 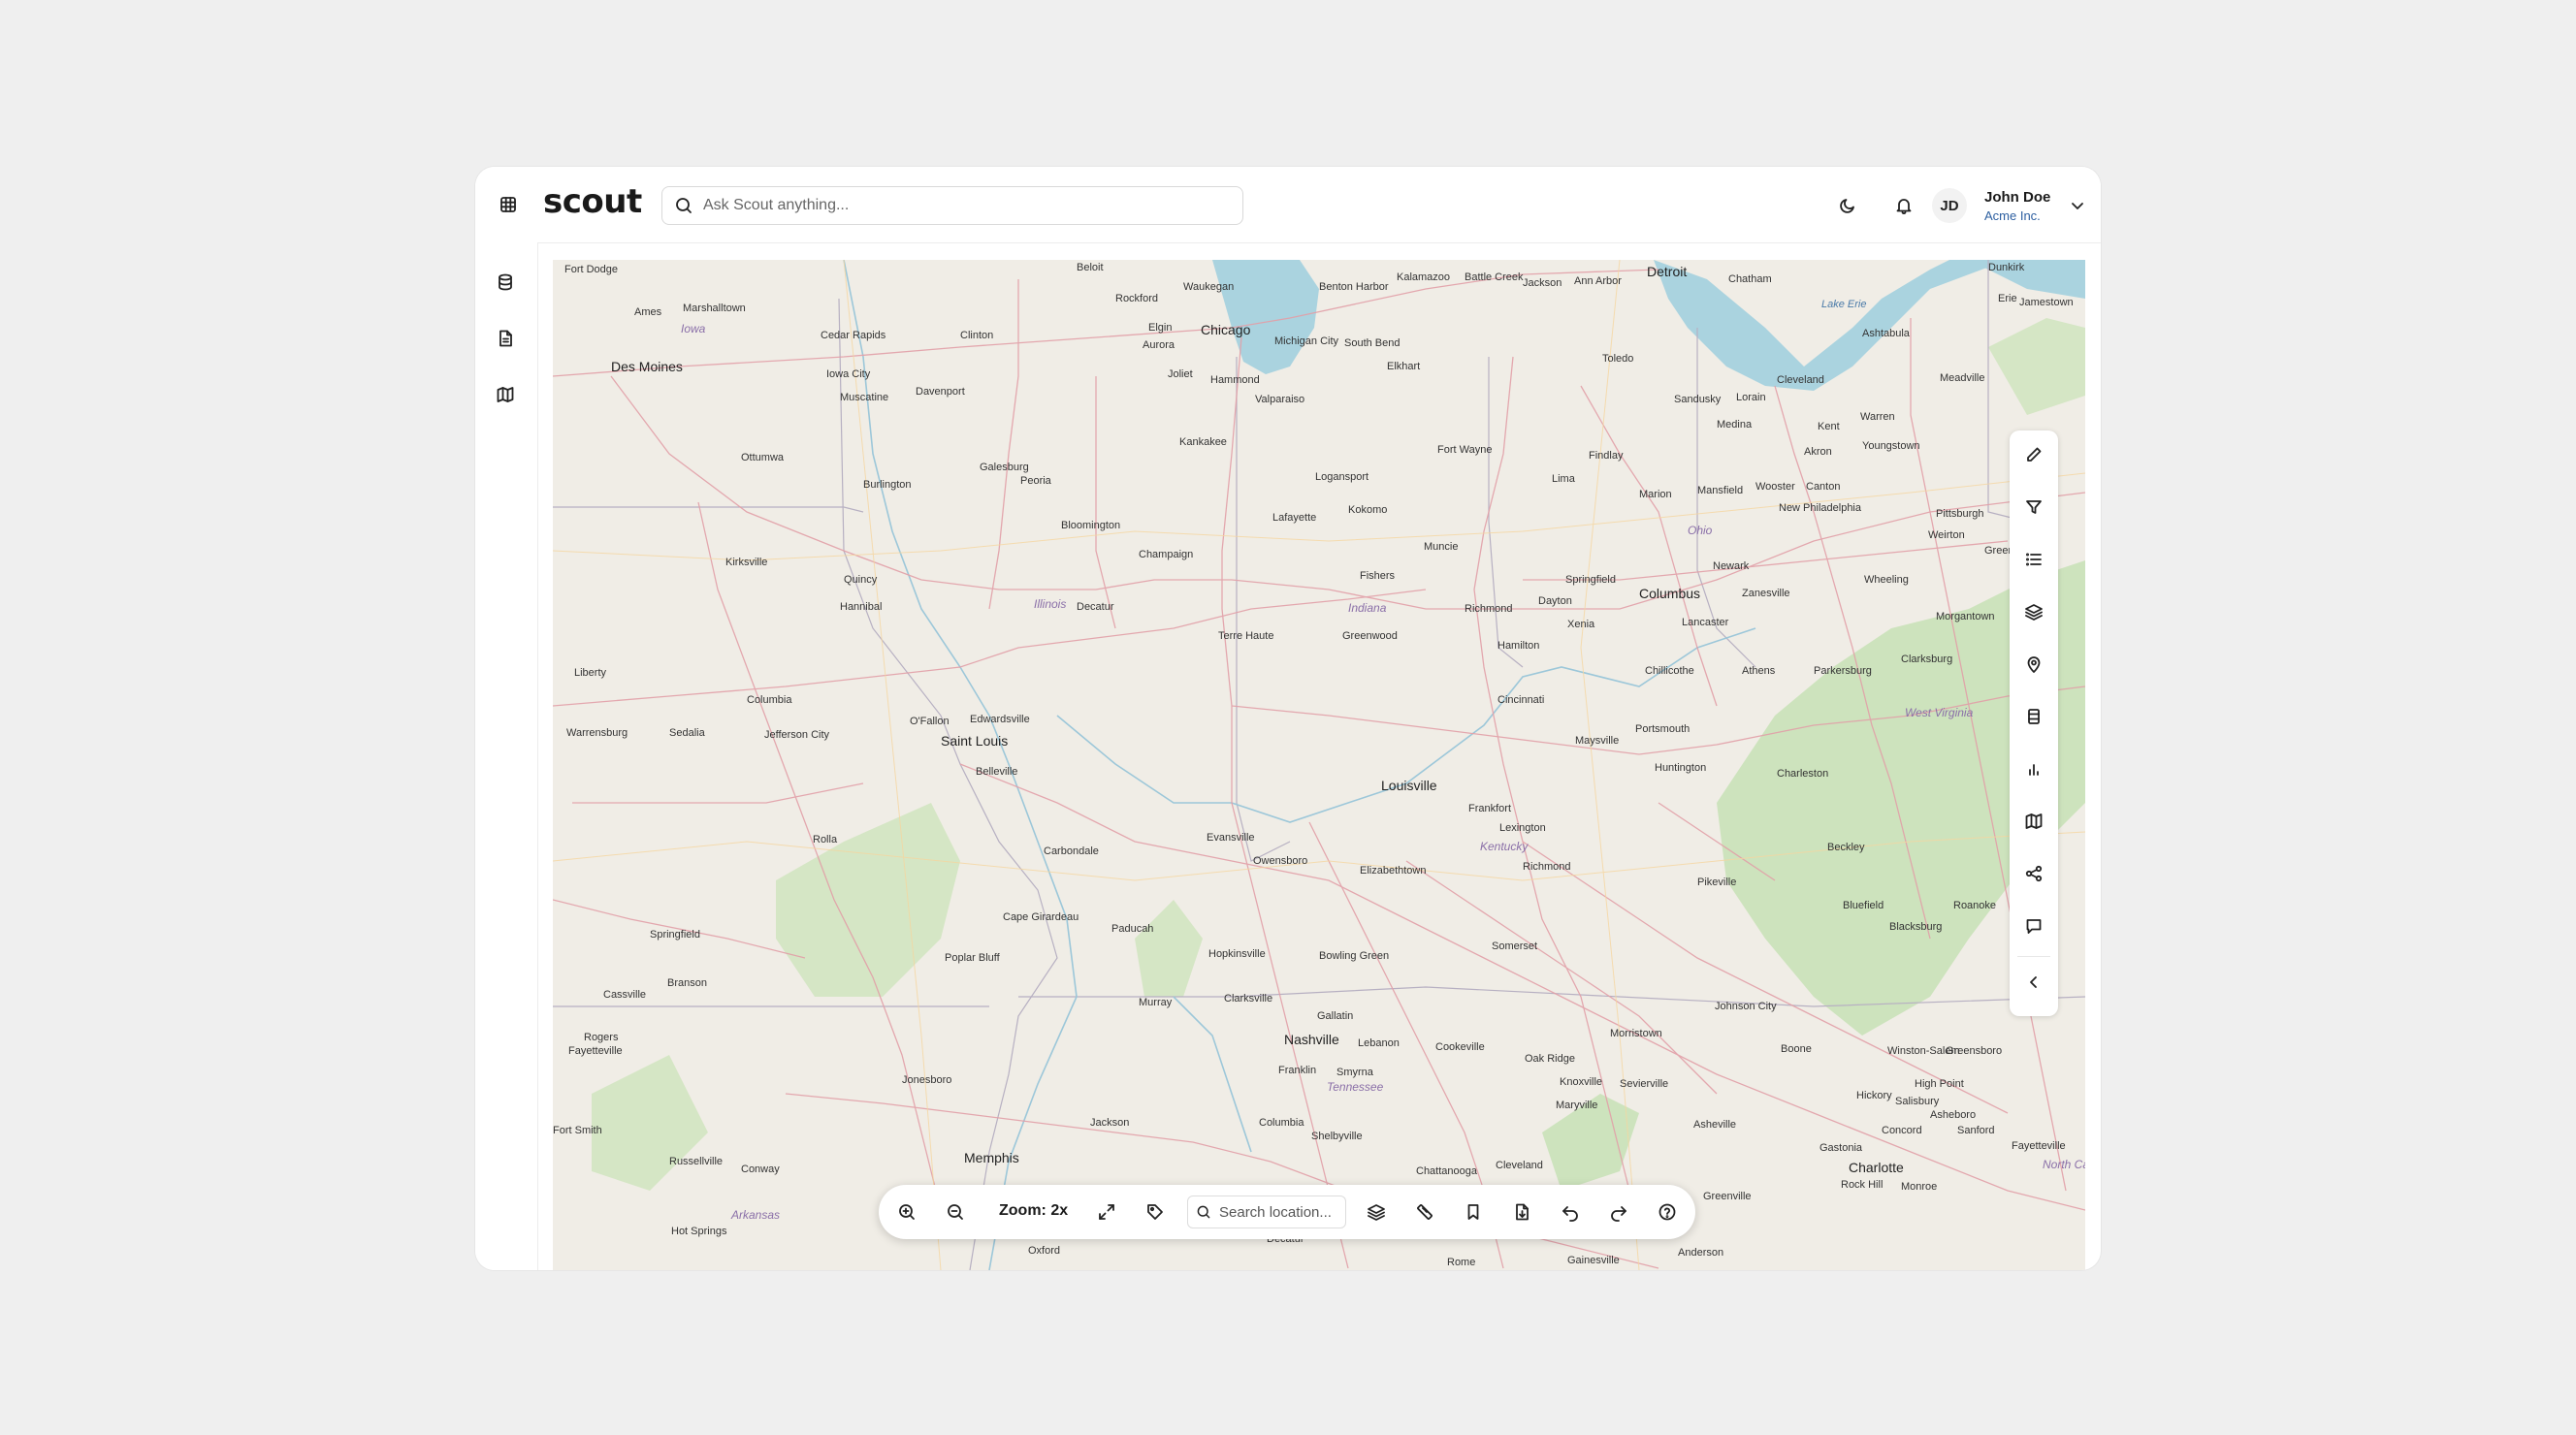 I want to click on location-search, so click(x=1266, y=1212).